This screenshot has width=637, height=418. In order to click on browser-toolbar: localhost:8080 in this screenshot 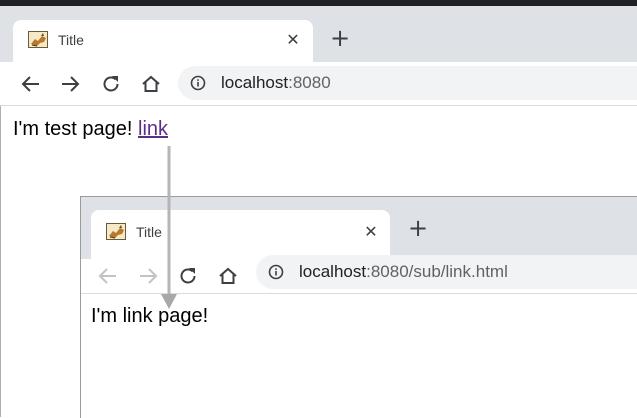, I will do `click(318, 84)`.